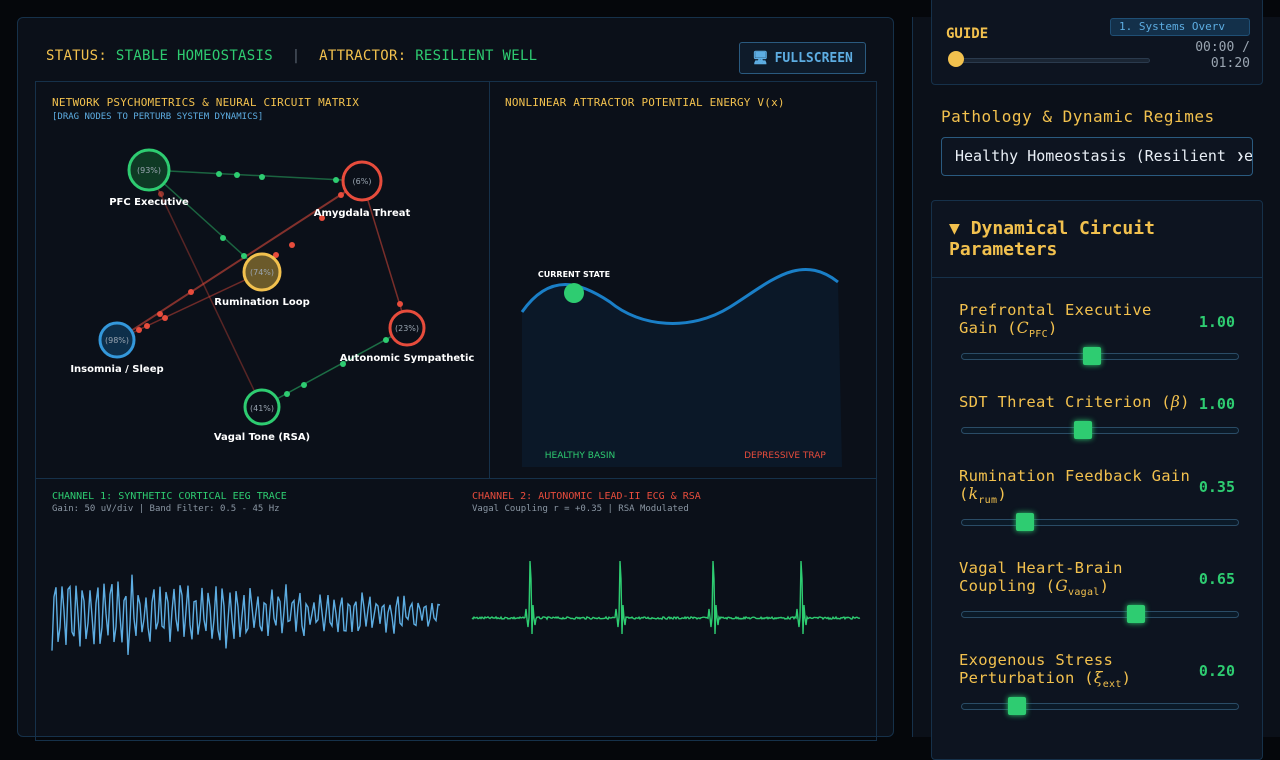 Image resolution: width=1280 pixels, height=760 pixels. What do you see at coordinates (1041, 579) in the screenshot?
I see `param-label: Vagal Heart-Brain Coupling (Gvagal)` at bounding box center [1041, 579].